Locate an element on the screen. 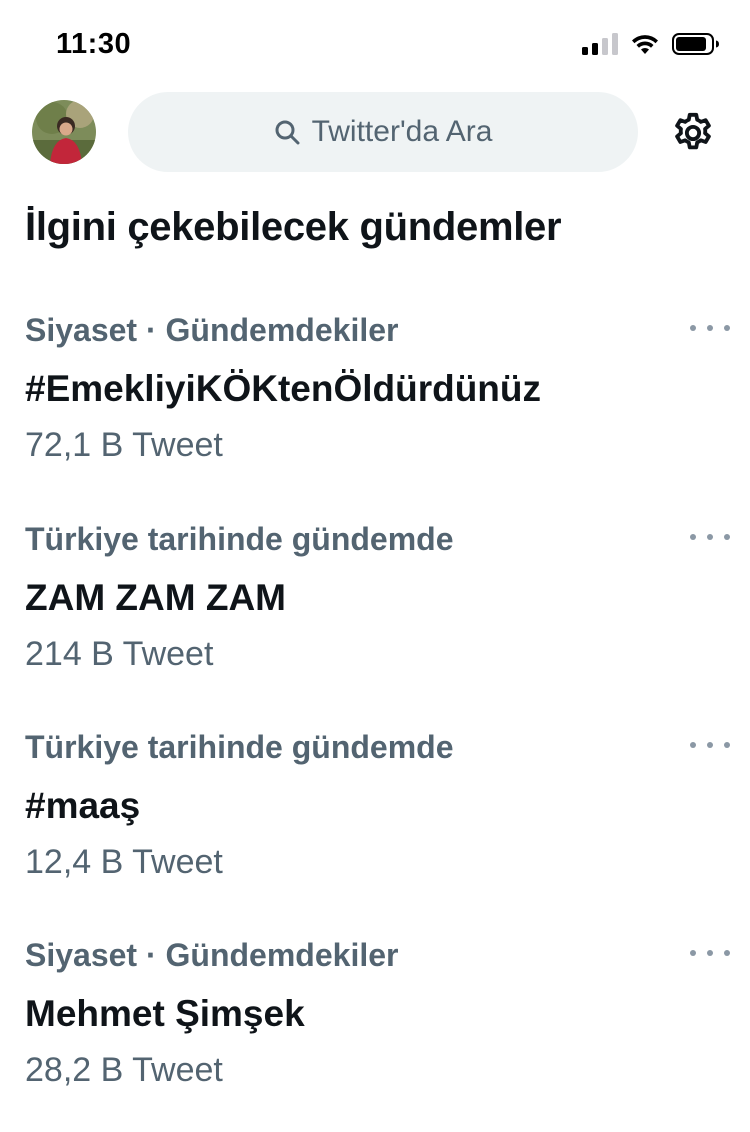 This screenshot has height=1132, width=750. status-bar: 11:30 is located at coordinates (375, 44).